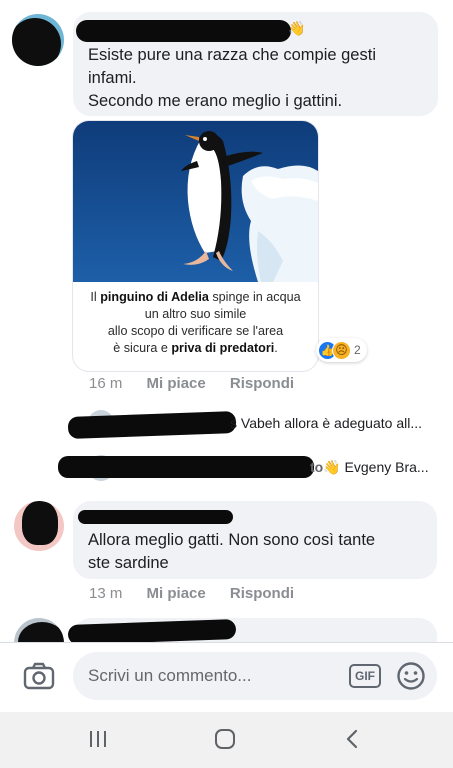  I want to click on comment-time: 13 m, so click(106, 593).